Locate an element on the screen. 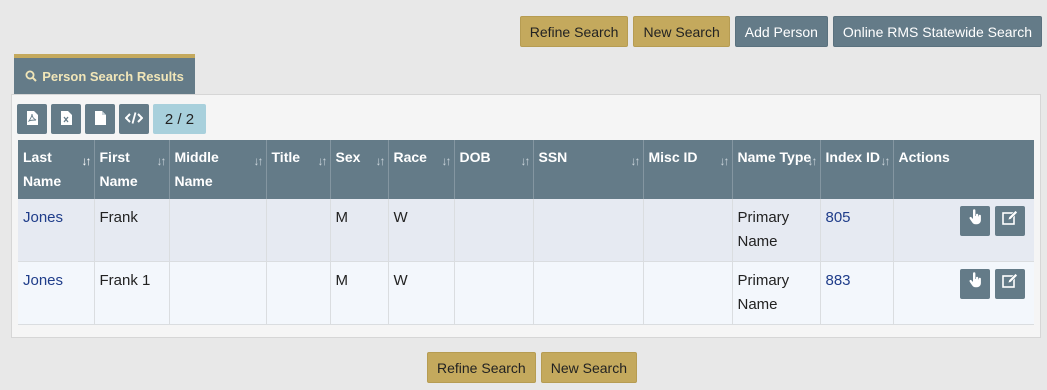 The height and width of the screenshot is (390, 1047). column-header-race: Race ↓↑ is located at coordinates (421, 169).